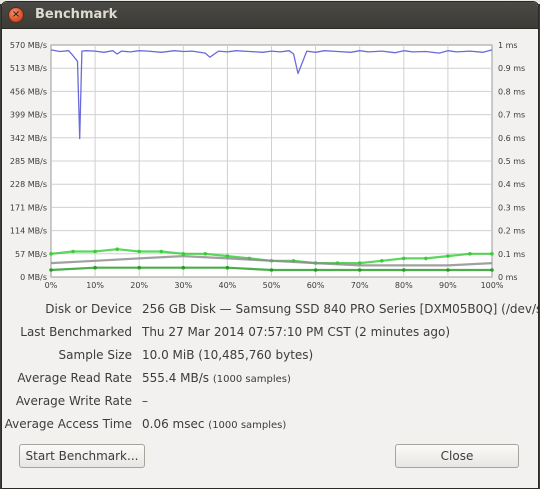 The width and height of the screenshot is (540, 489). I want to click on y-right-tick-label: 1 ms, so click(508, 45).